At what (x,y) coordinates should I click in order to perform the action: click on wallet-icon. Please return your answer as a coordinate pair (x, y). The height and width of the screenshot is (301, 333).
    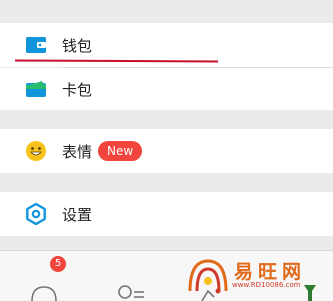
    Looking at the image, I should click on (36, 45).